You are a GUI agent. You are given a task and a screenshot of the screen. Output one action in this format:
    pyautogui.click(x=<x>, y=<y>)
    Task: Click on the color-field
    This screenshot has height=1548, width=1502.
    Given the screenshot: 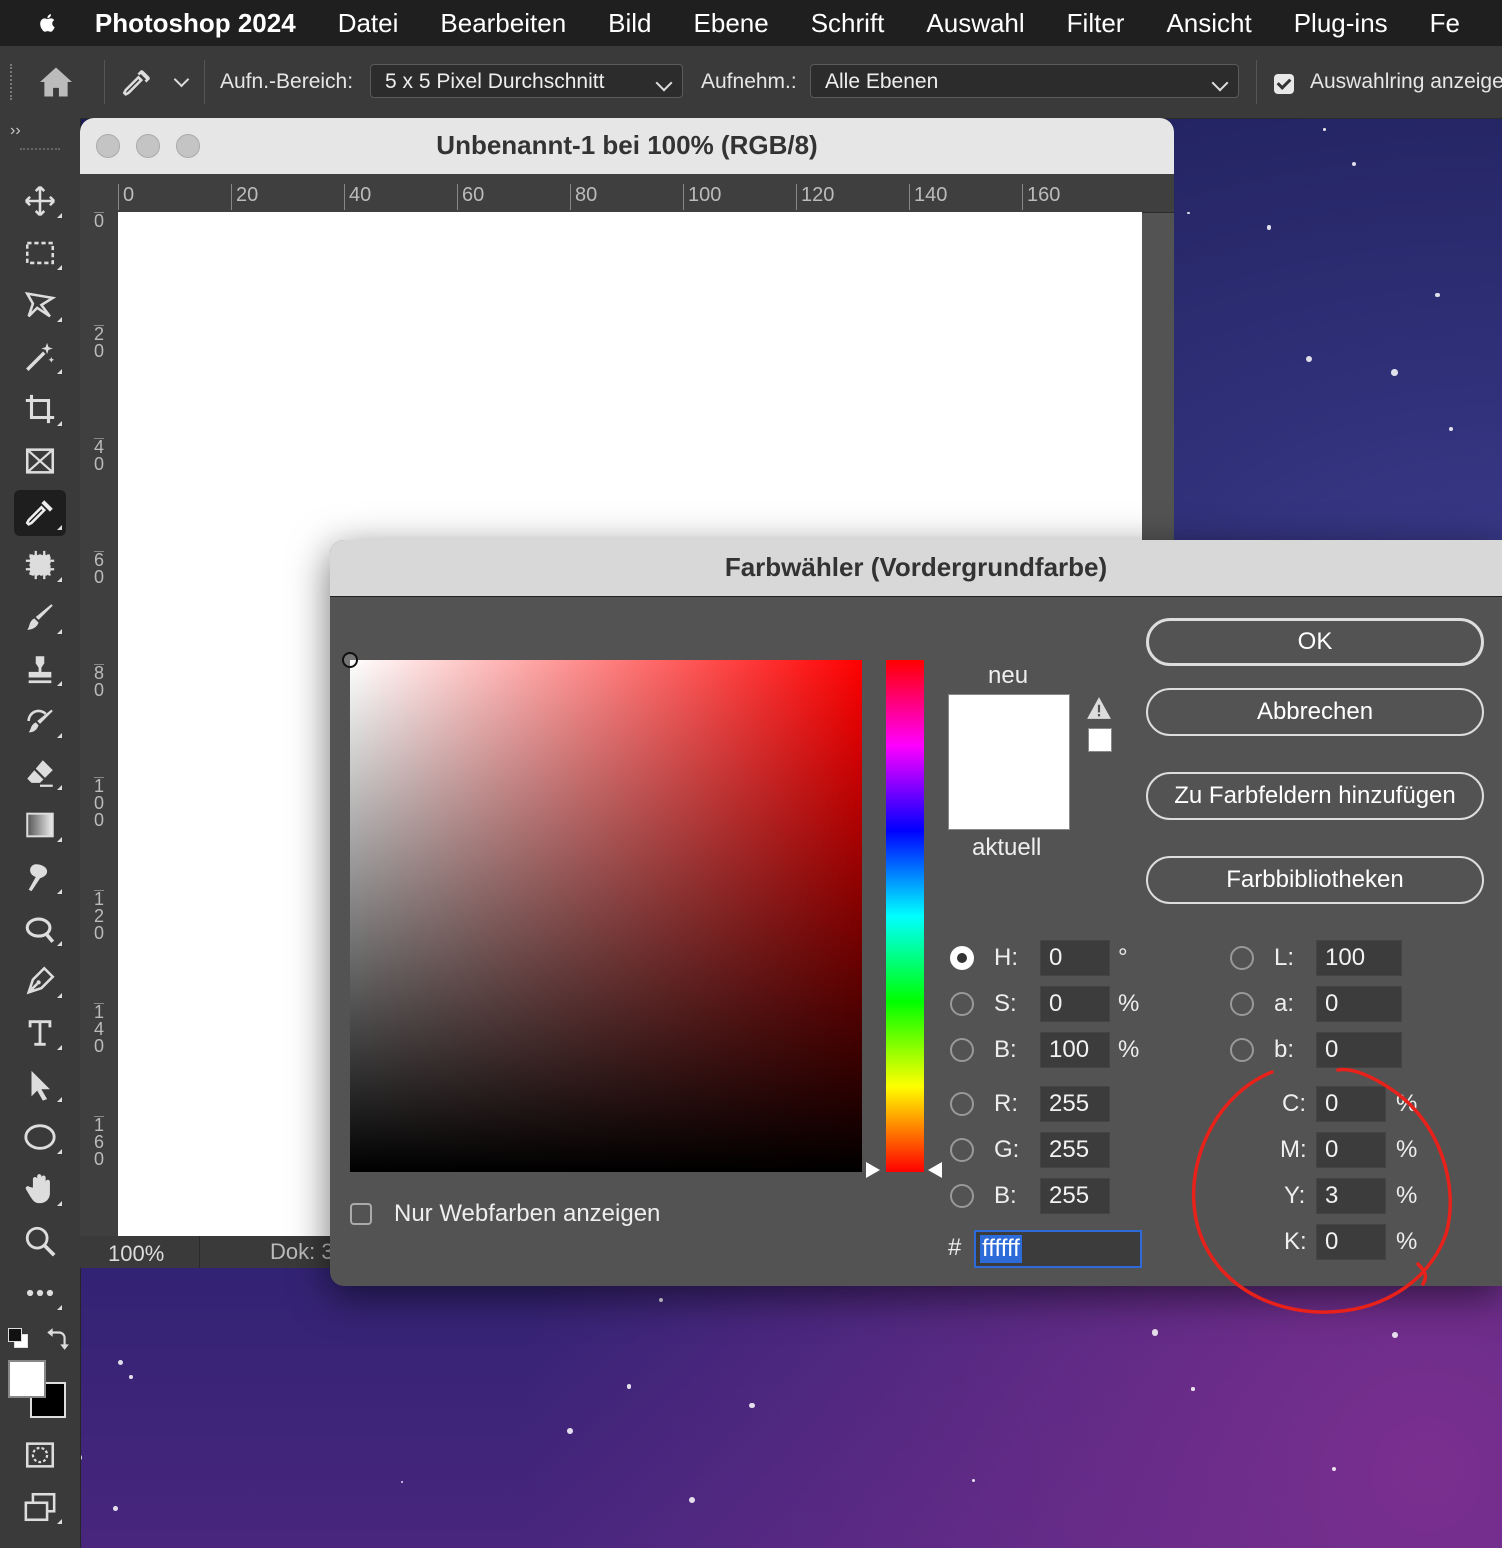 What is the action you would take?
    pyautogui.click(x=602, y=912)
    